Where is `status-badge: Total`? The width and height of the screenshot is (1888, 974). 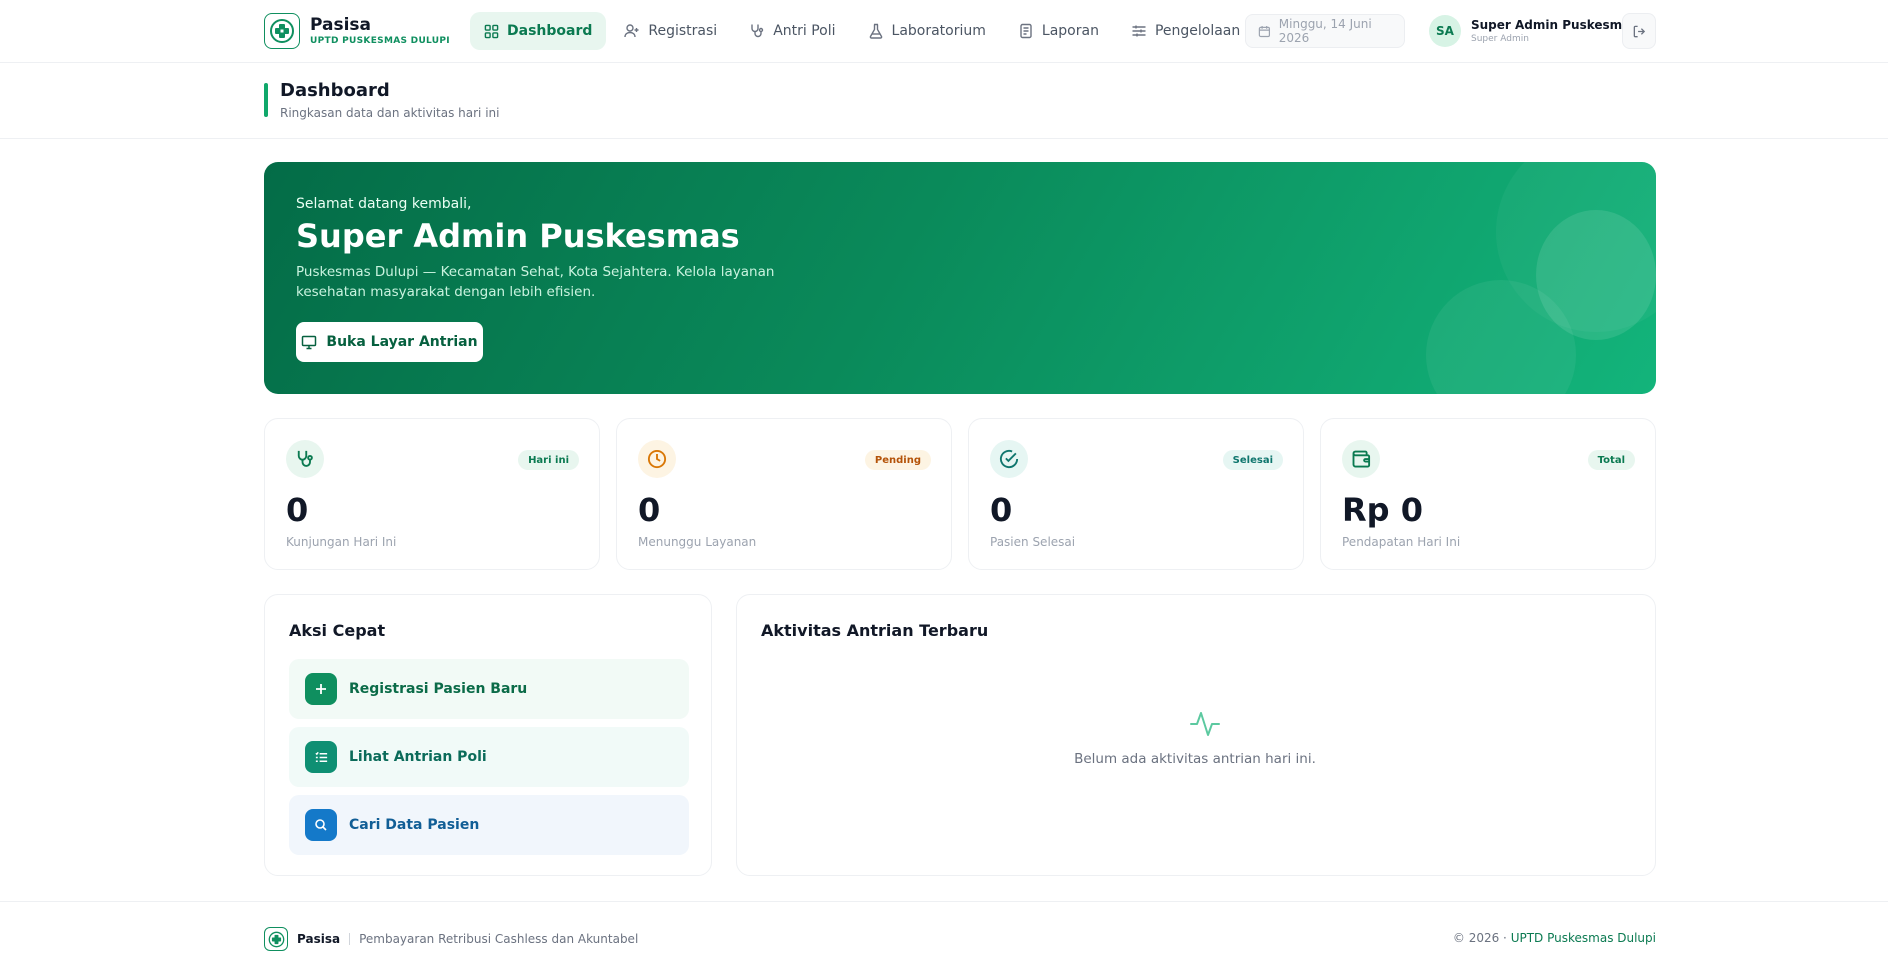
status-badge: Total is located at coordinates (1611, 460).